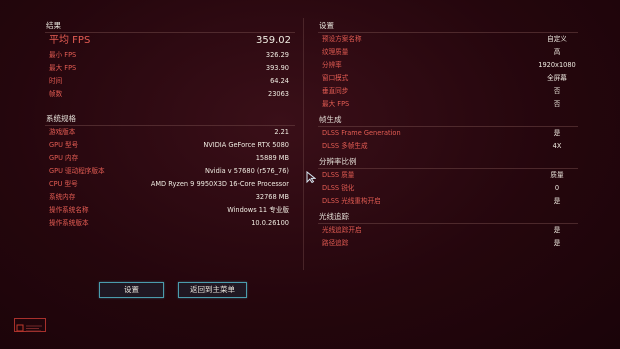  Describe the element at coordinates (69, 210) in the screenshot. I see `system-row-label: 操作系统名称` at that location.